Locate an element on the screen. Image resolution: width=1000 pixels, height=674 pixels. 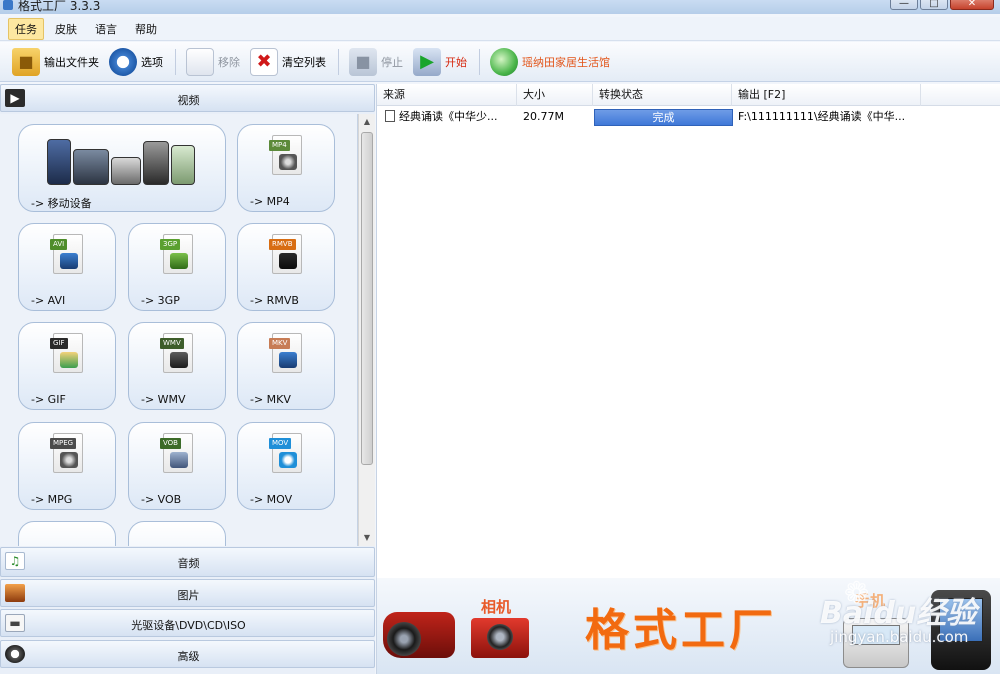
3gp-file-icon: 3GP is located at coordinates (176, 254).